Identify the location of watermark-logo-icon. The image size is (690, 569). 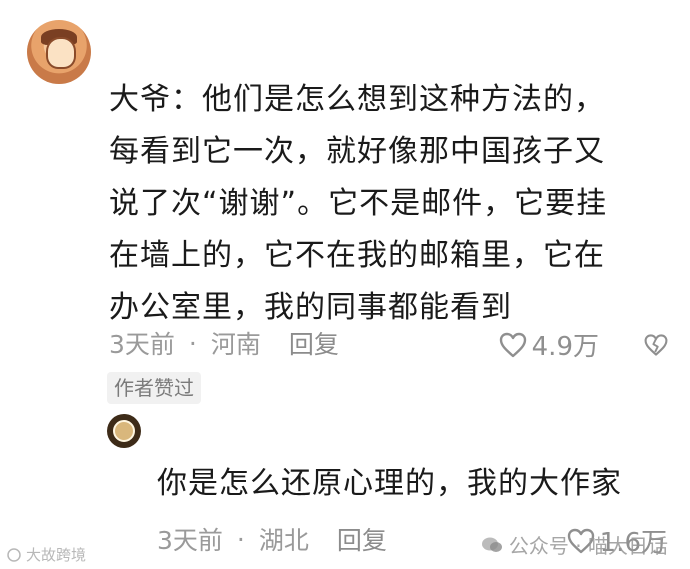
(14, 554).